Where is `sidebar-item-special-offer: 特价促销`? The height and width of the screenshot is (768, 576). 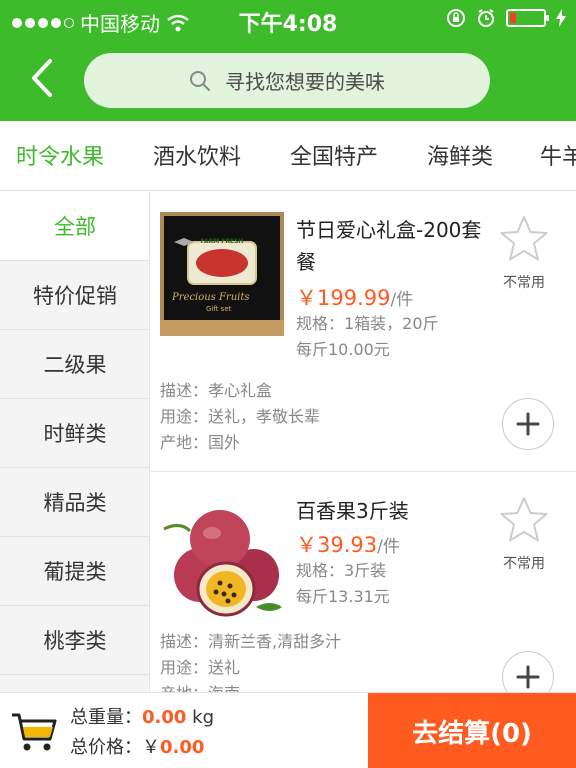
sidebar-item-special-offer: 特价促销 is located at coordinates (74, 295).